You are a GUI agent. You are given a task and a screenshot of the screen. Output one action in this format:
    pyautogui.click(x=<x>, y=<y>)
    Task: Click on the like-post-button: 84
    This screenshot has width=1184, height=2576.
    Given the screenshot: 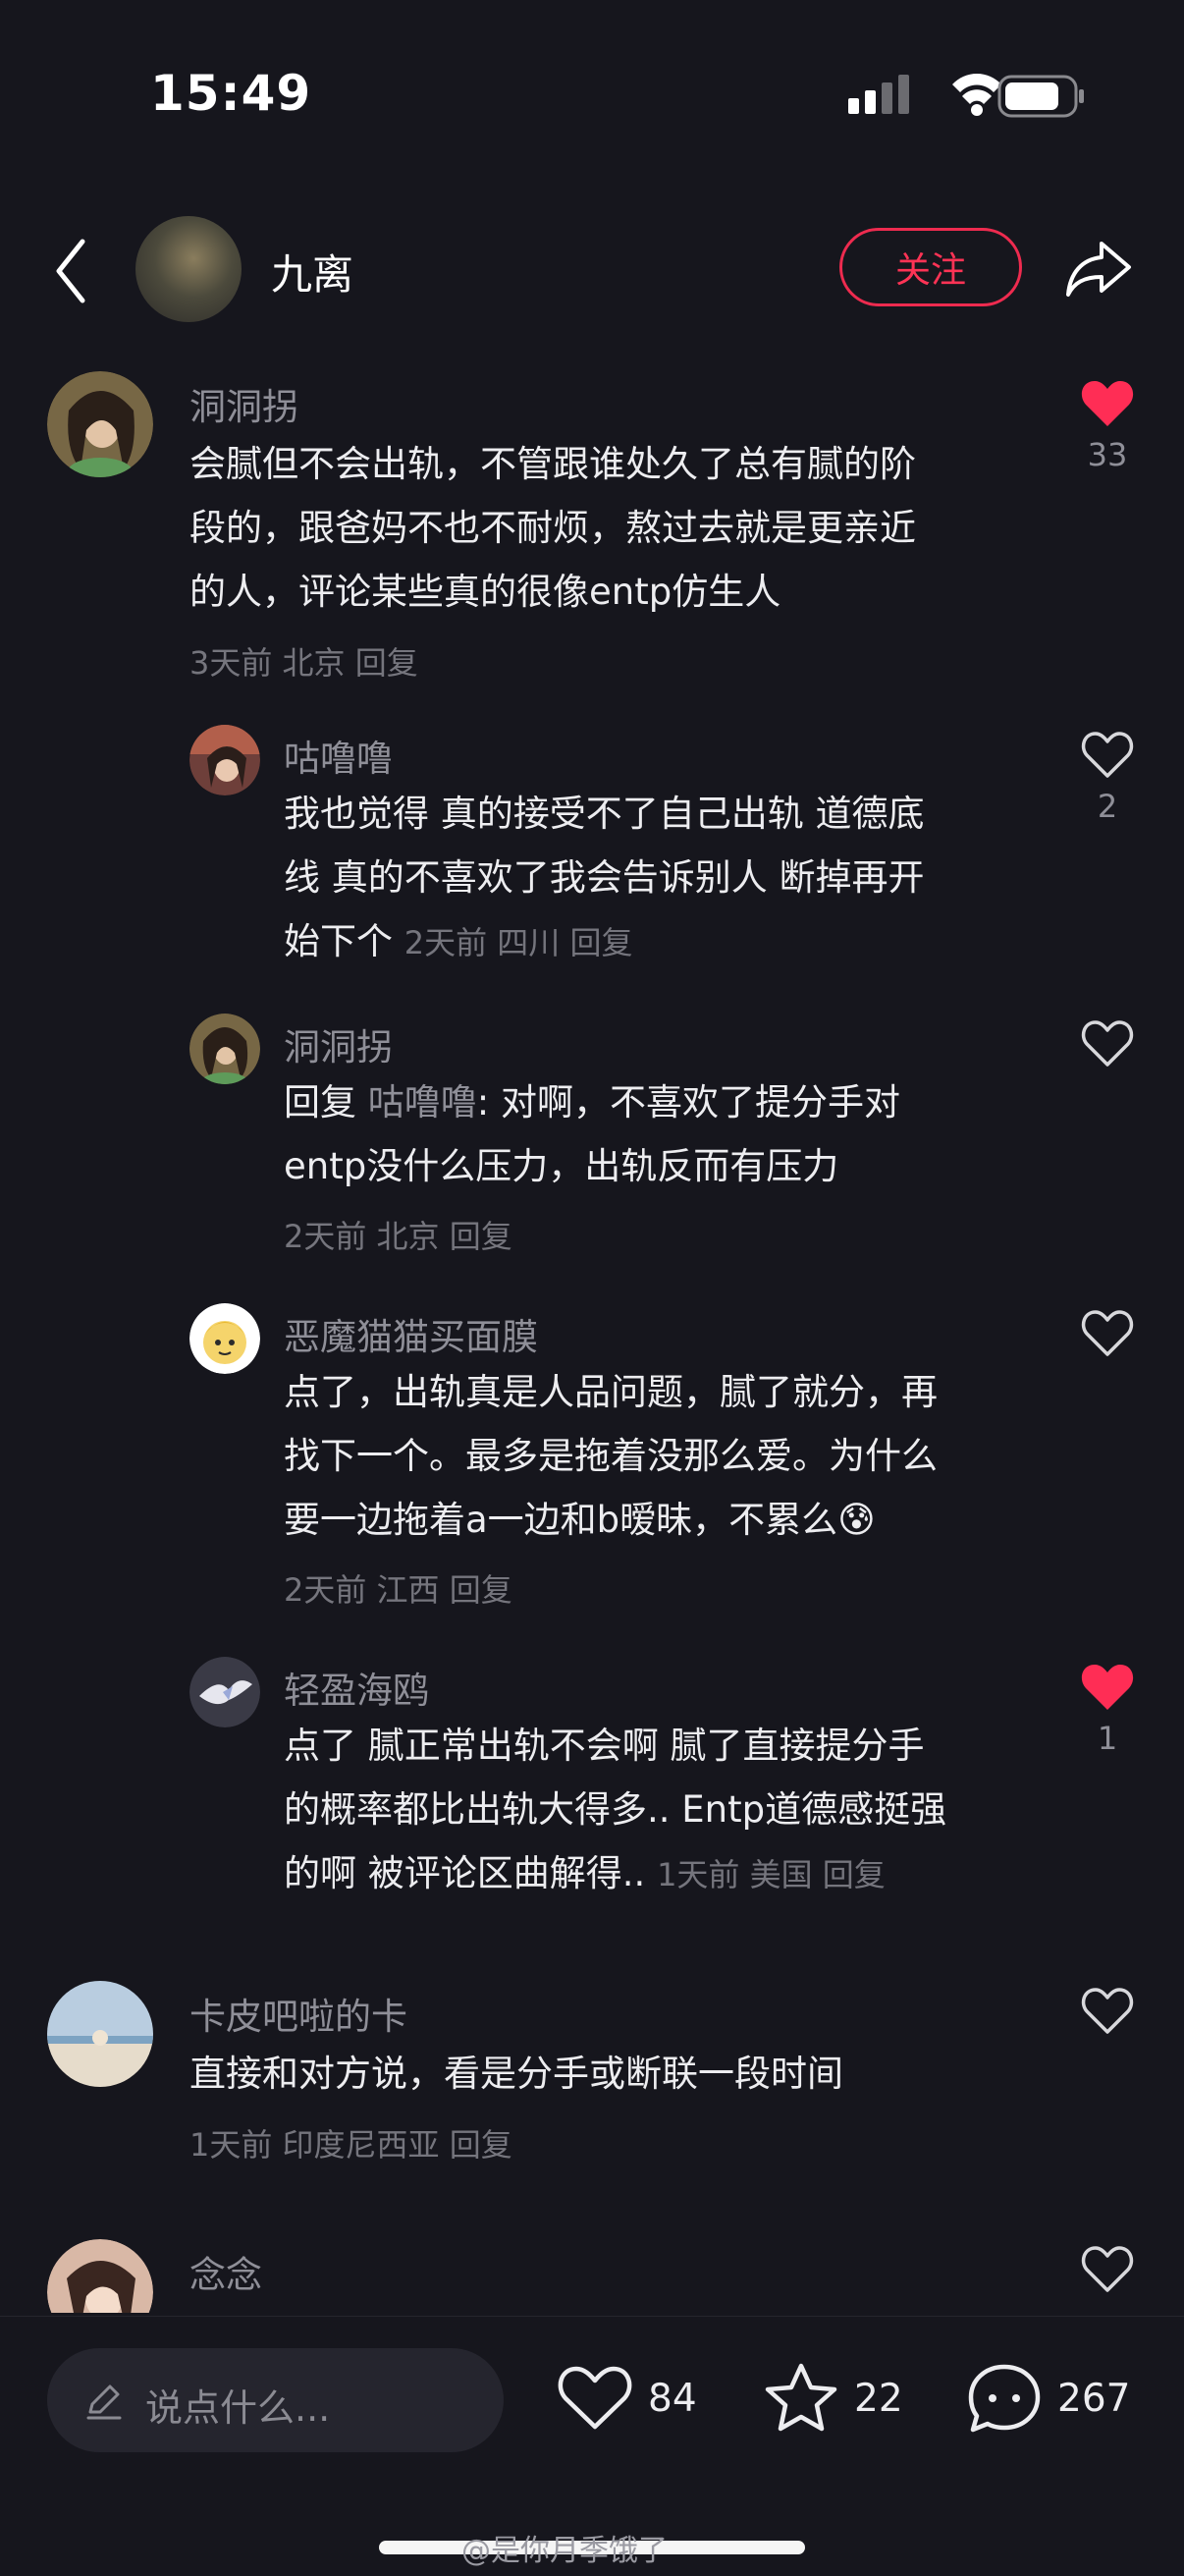 What is the action you would take?
    pyautogui.click(x=626, y=2398)
    